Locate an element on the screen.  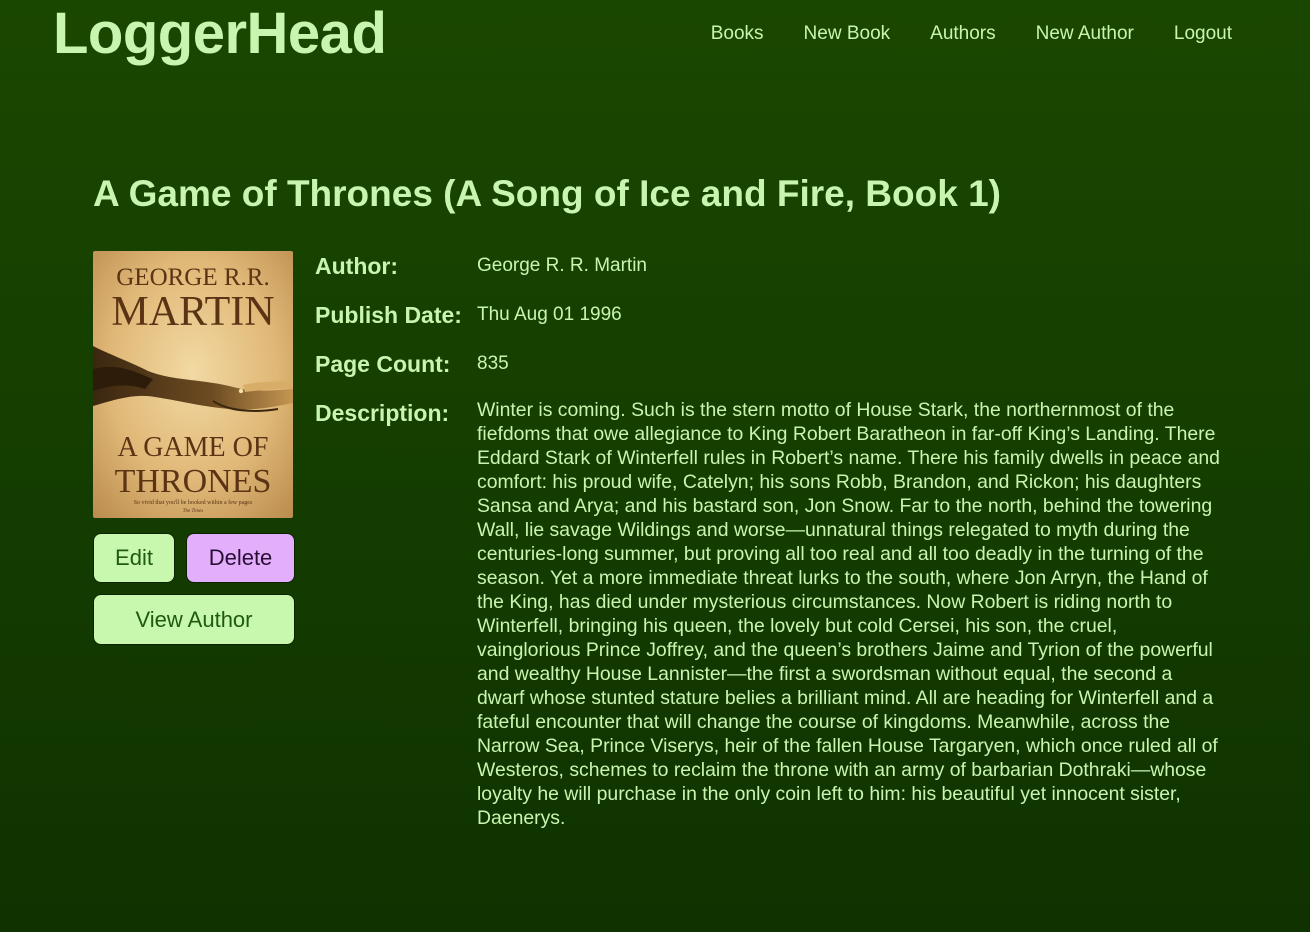
nav-new-author-link: New Author is located at coordinates (1085, 34).